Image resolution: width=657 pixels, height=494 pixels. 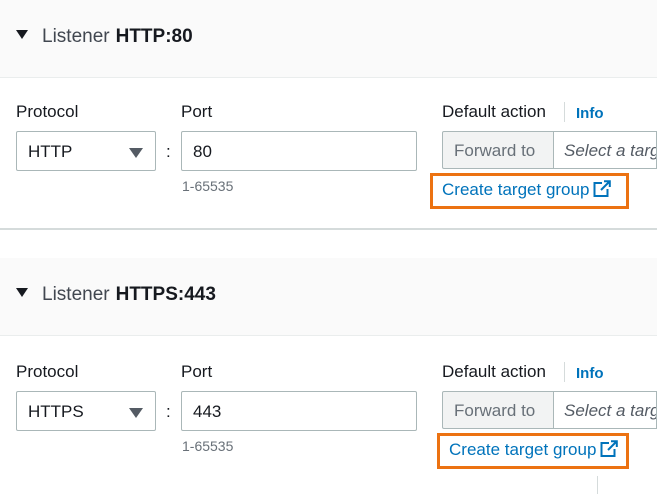 I want to click on listener-title: Listener HTTPS:443, so click(x=129, y=295).